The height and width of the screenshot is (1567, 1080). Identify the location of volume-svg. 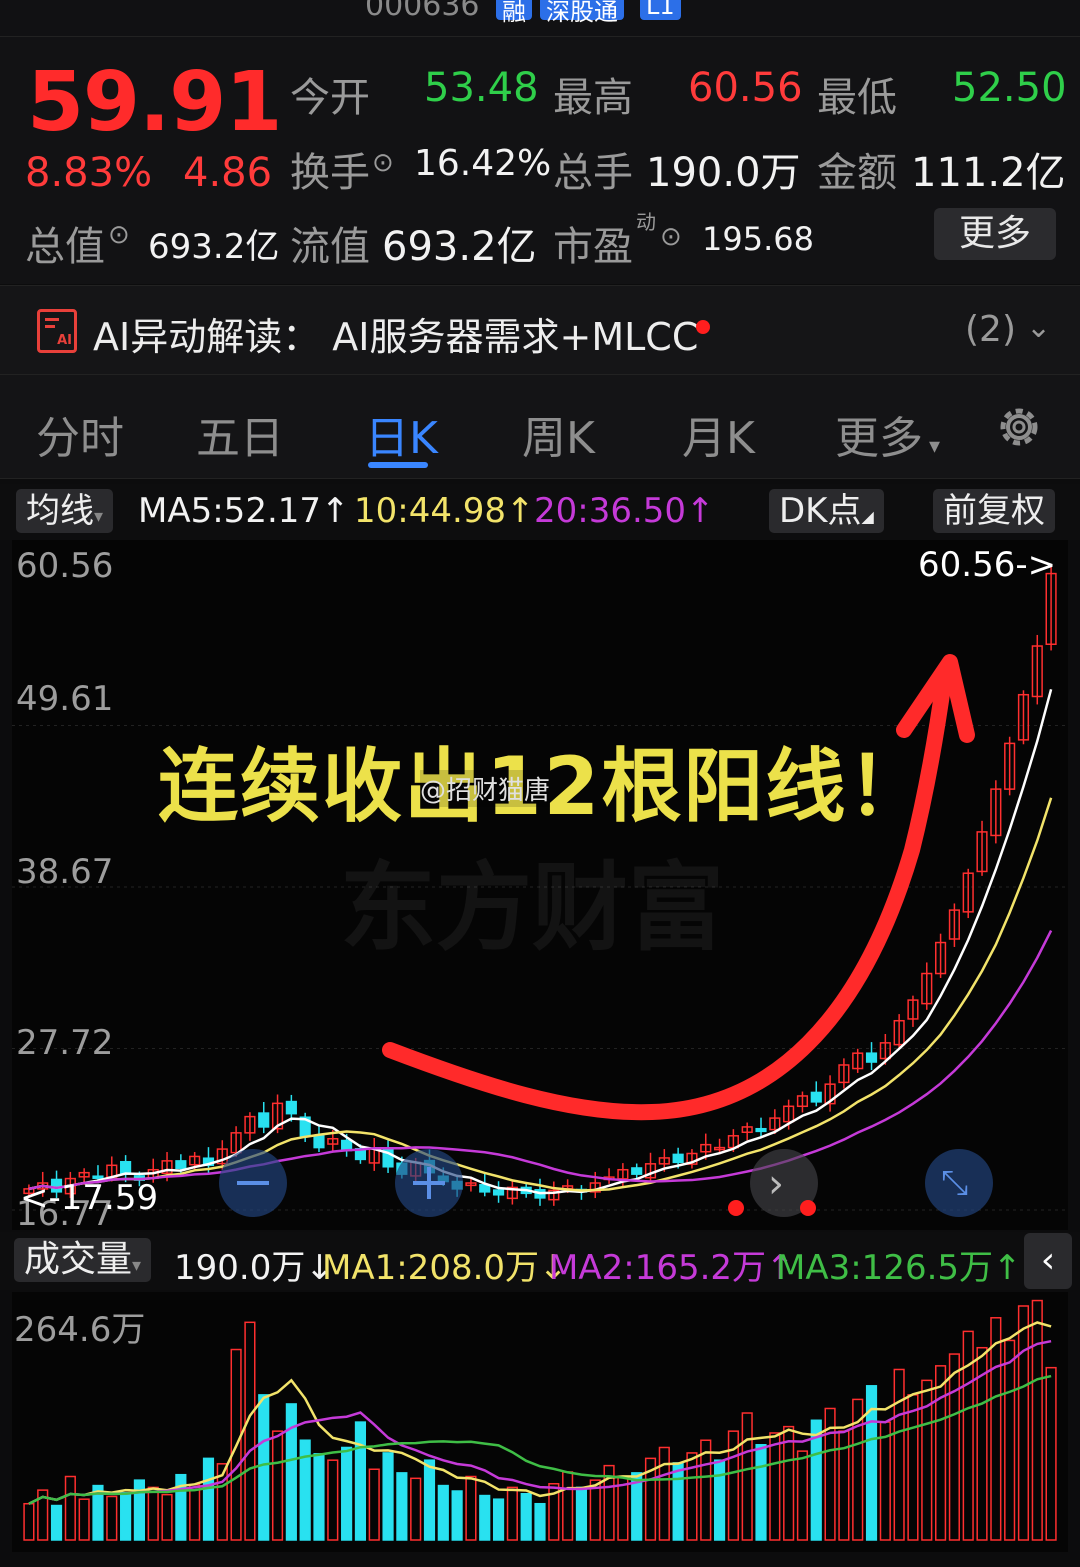
(540, 1420).